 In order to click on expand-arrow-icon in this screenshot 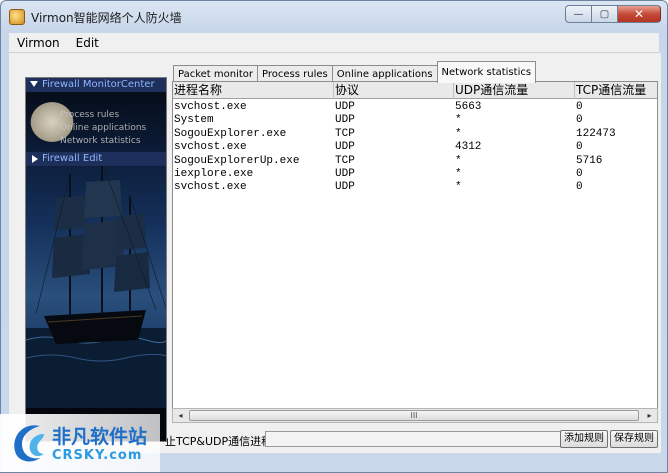, I will do `click(34, 84)`.